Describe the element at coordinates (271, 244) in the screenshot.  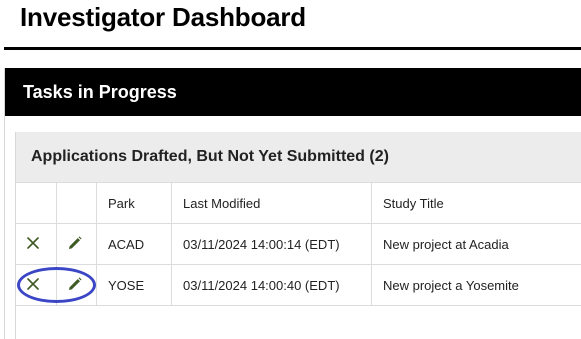
I see `last-modified-cell: 03/11/2024 14:00:14 (EDT)` at that location.